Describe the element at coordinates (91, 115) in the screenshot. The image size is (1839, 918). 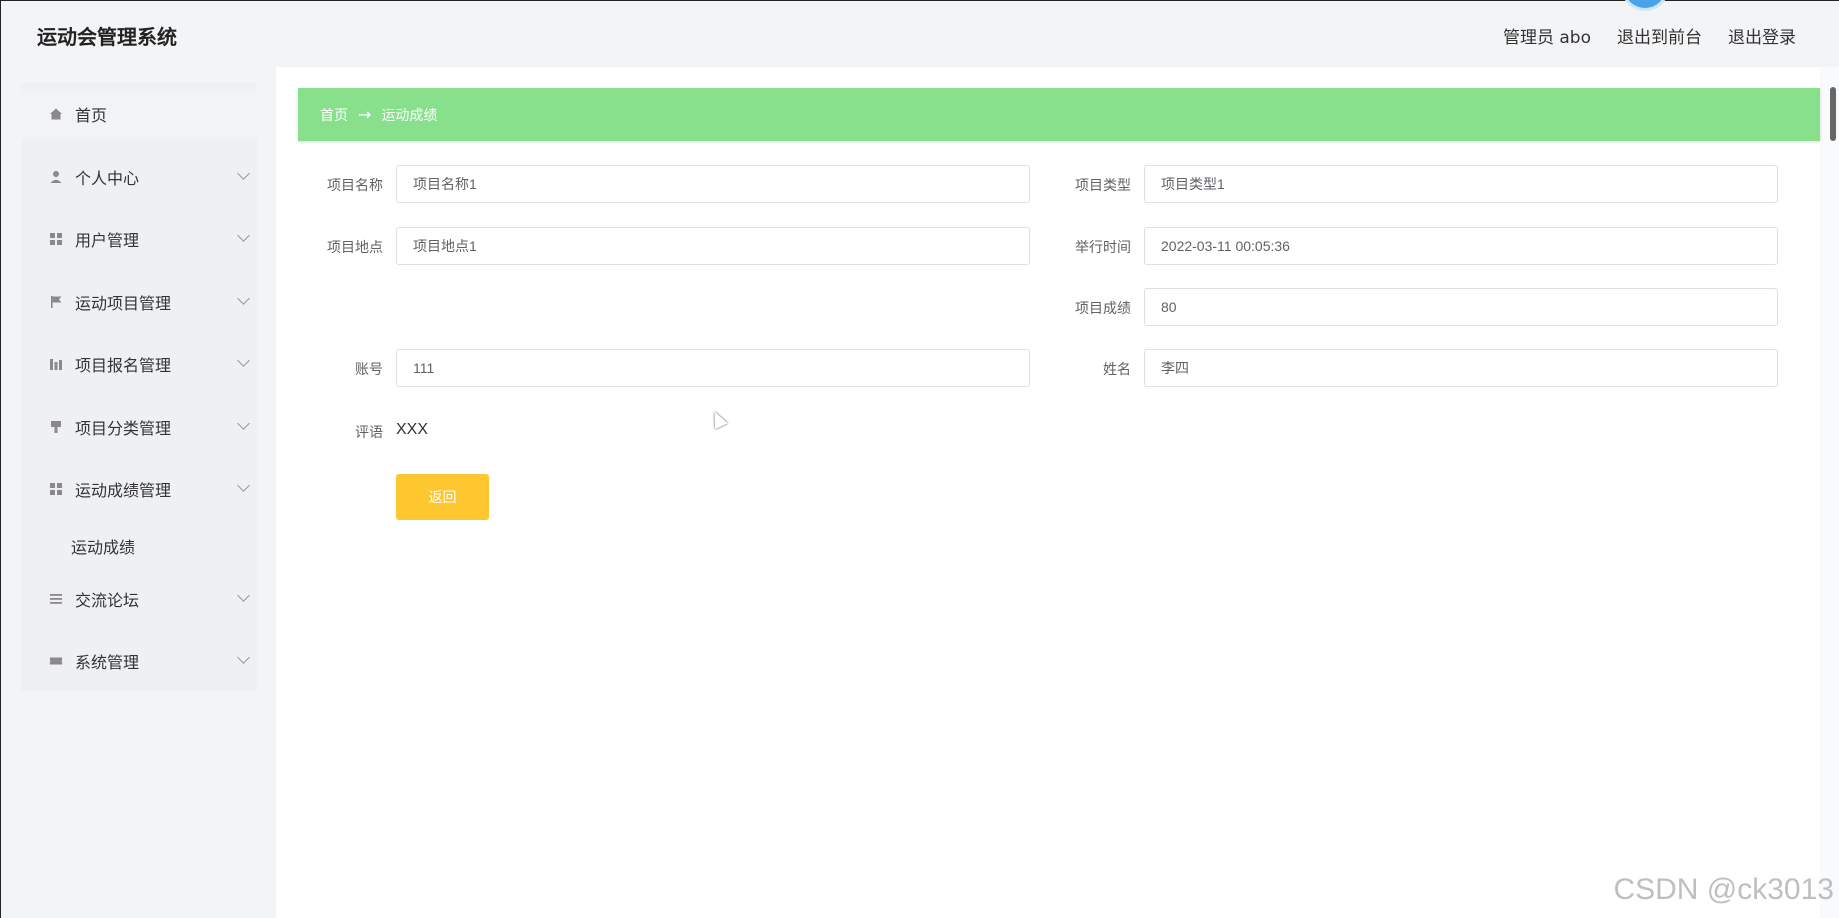
I see `sidebar-item-label: 首页` at that location.